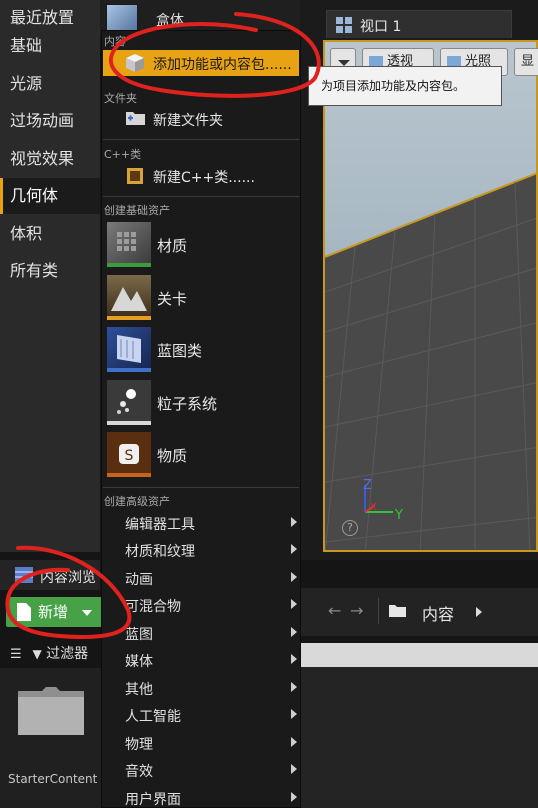 Image resolution: width=538 pixels, height=808 pixels. What do you see at coordinates (344, 25) in the screenshot?
I see `viewport-icon` at bounding box center [344, 25].